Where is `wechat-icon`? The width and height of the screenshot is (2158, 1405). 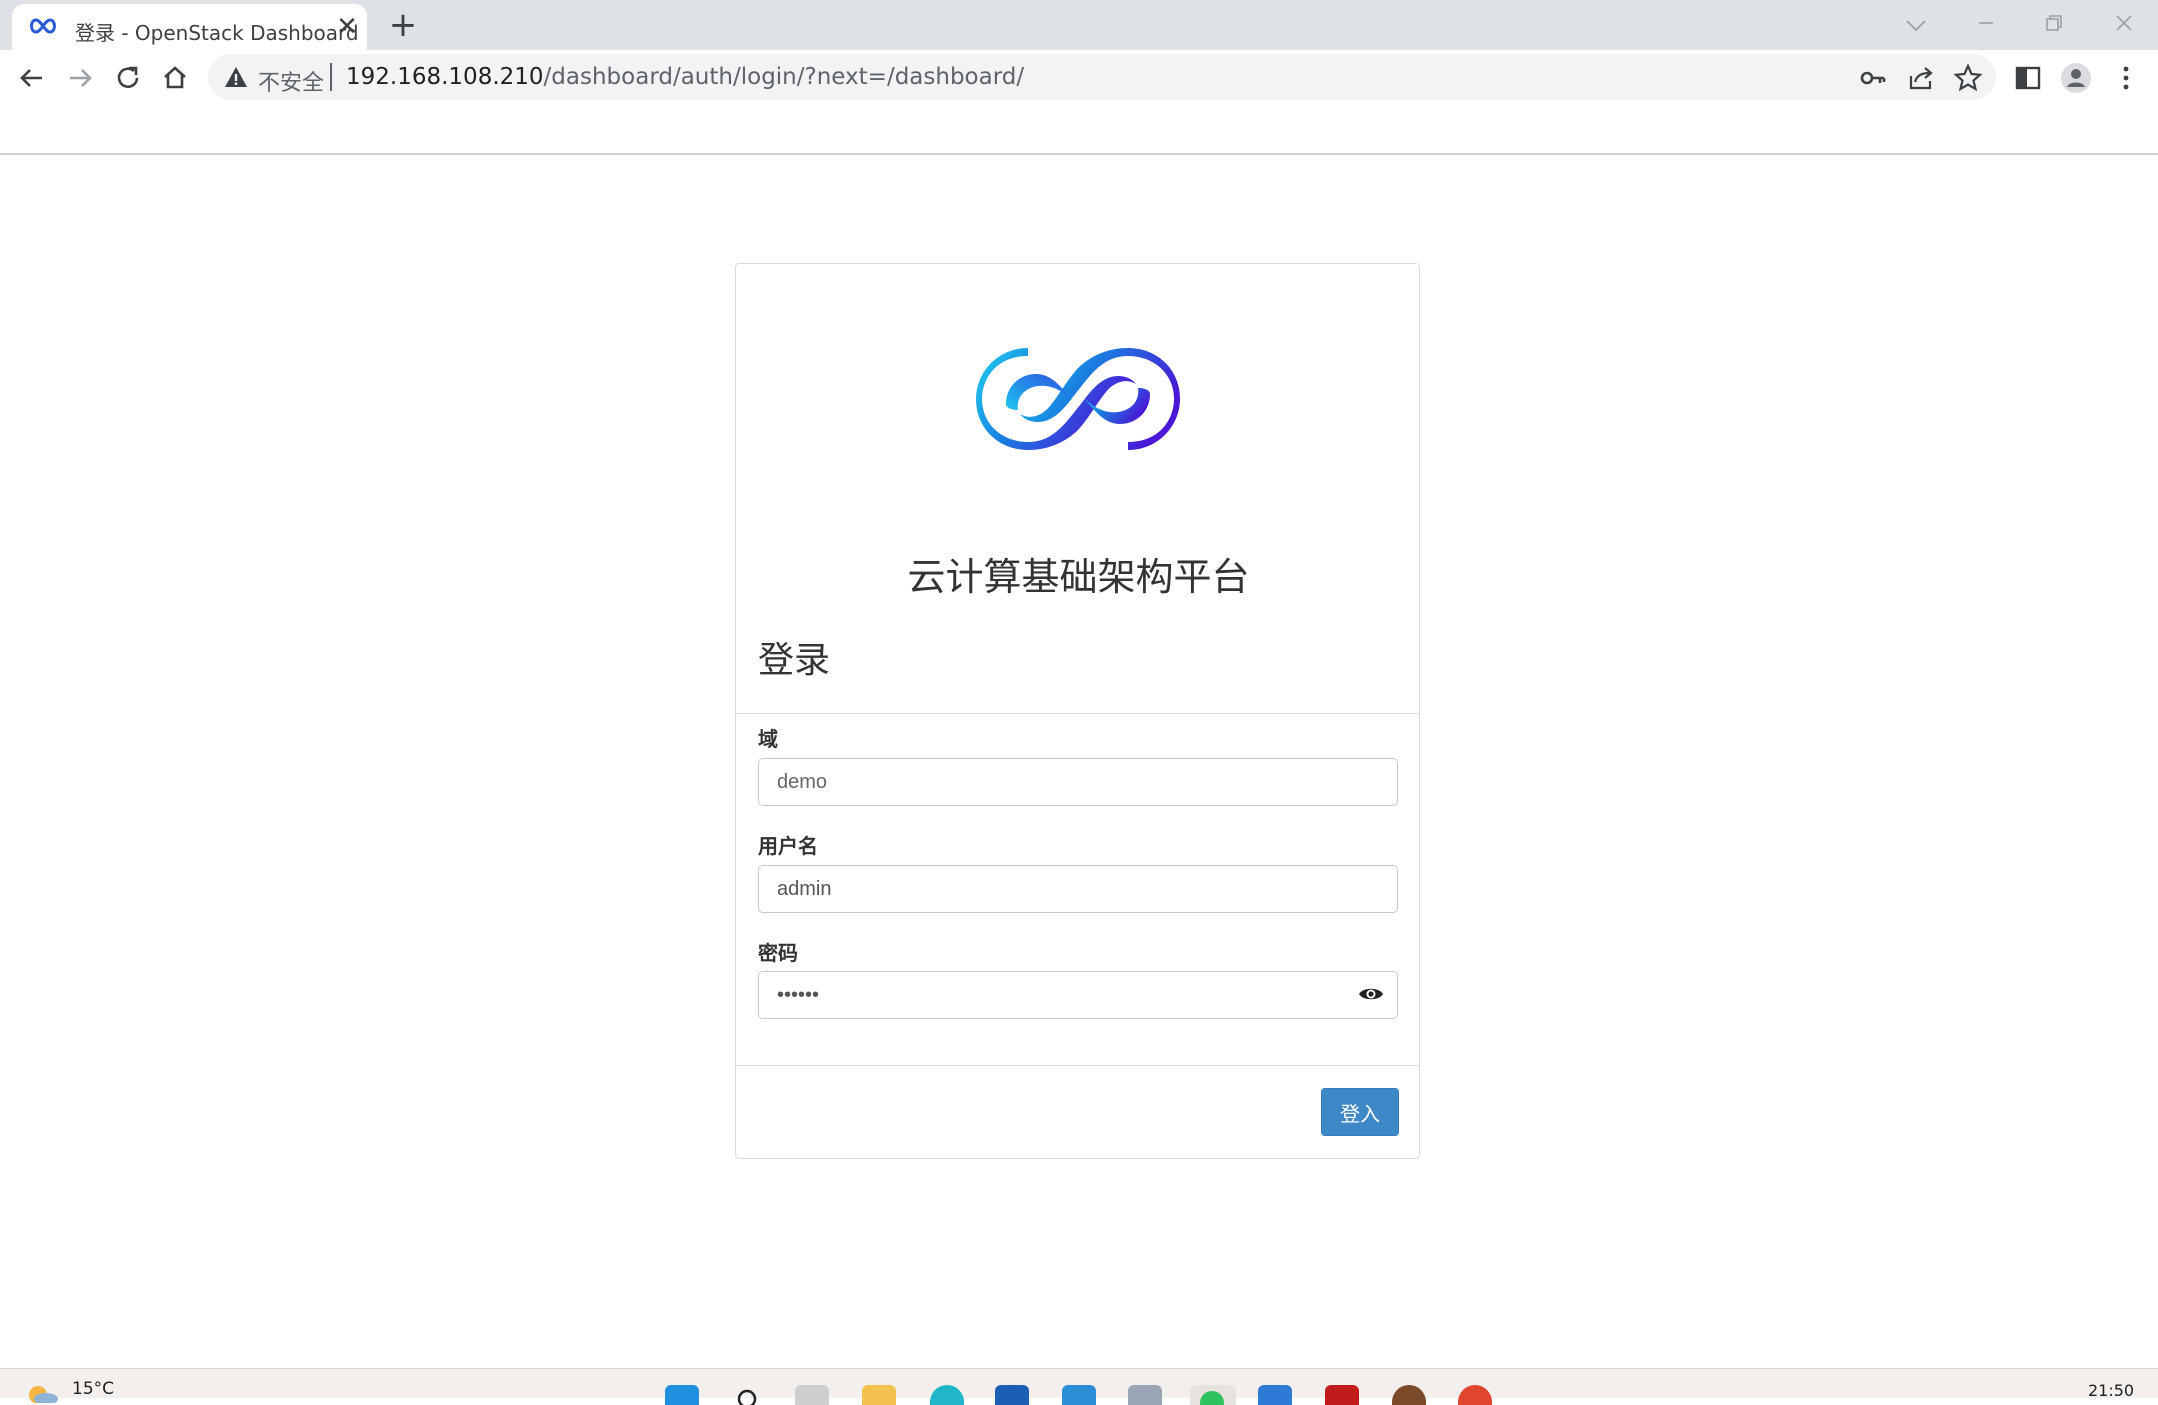 wechat-icon is located at coordinates (1213, 1395).